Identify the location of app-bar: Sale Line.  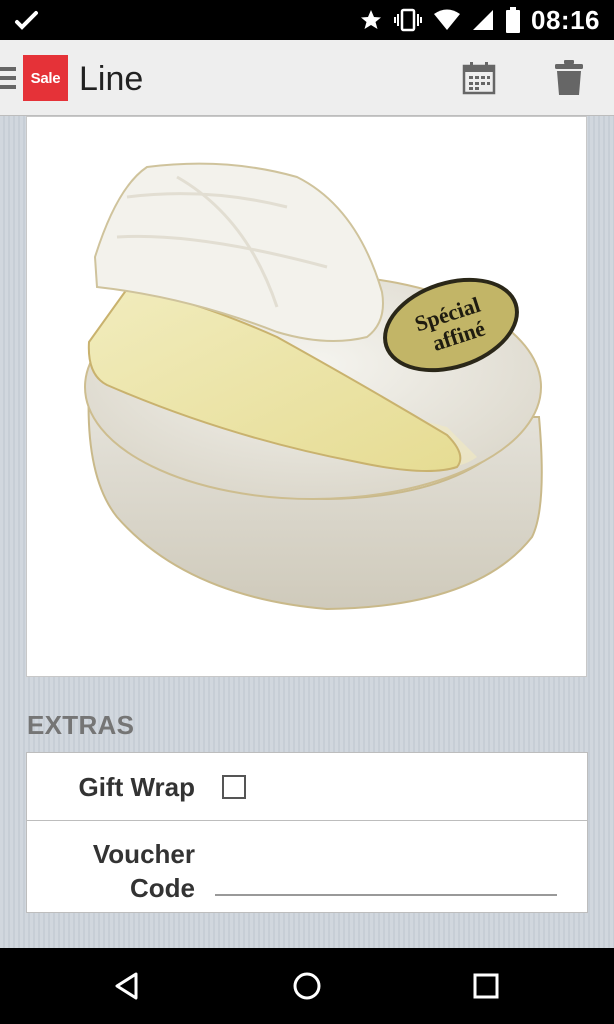
(307, 78).